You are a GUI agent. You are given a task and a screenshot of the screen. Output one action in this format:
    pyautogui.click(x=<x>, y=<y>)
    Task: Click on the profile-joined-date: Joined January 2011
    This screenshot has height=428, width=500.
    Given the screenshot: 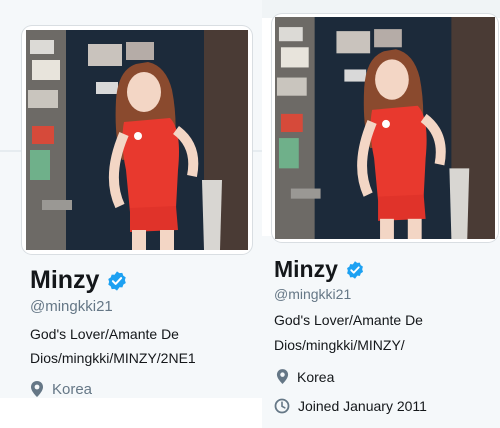 What is the action you would take?
    pyautogui.click(x=350, y=406)
    